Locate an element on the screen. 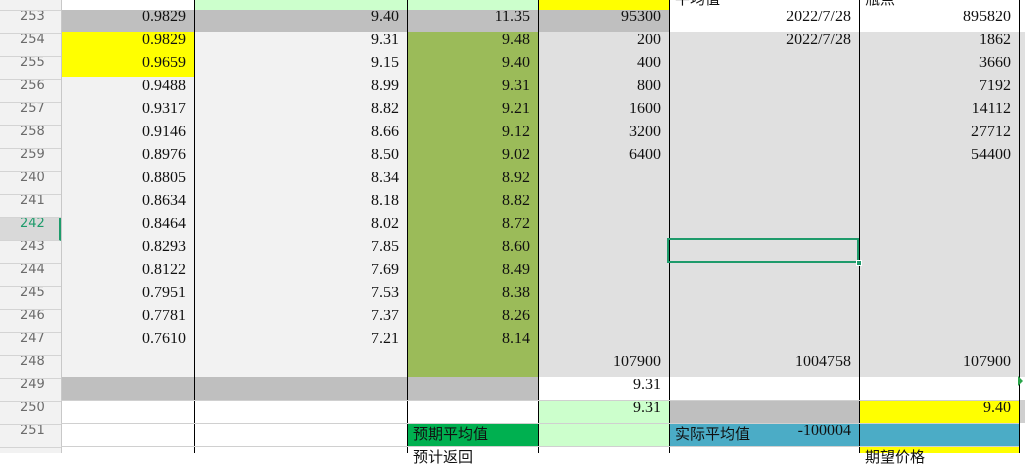 This screenshot has width=1025, height=469. cell-f-257: 14112 is located at coordinates (939, 114).